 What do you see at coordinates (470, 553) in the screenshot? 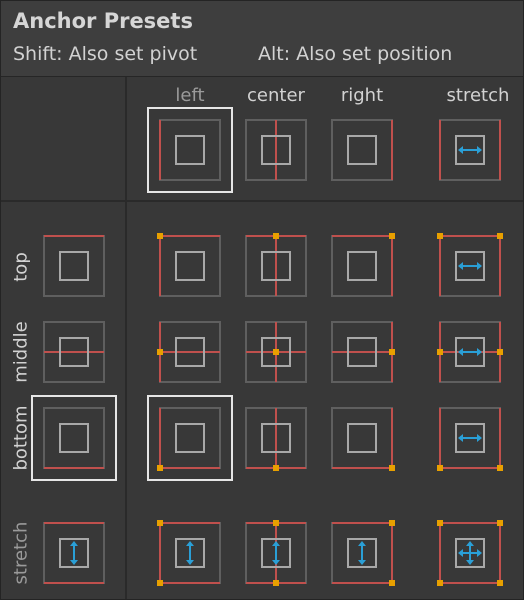
I see `anchor-preset-stretch-stretch` at bounding box center [470, 553].